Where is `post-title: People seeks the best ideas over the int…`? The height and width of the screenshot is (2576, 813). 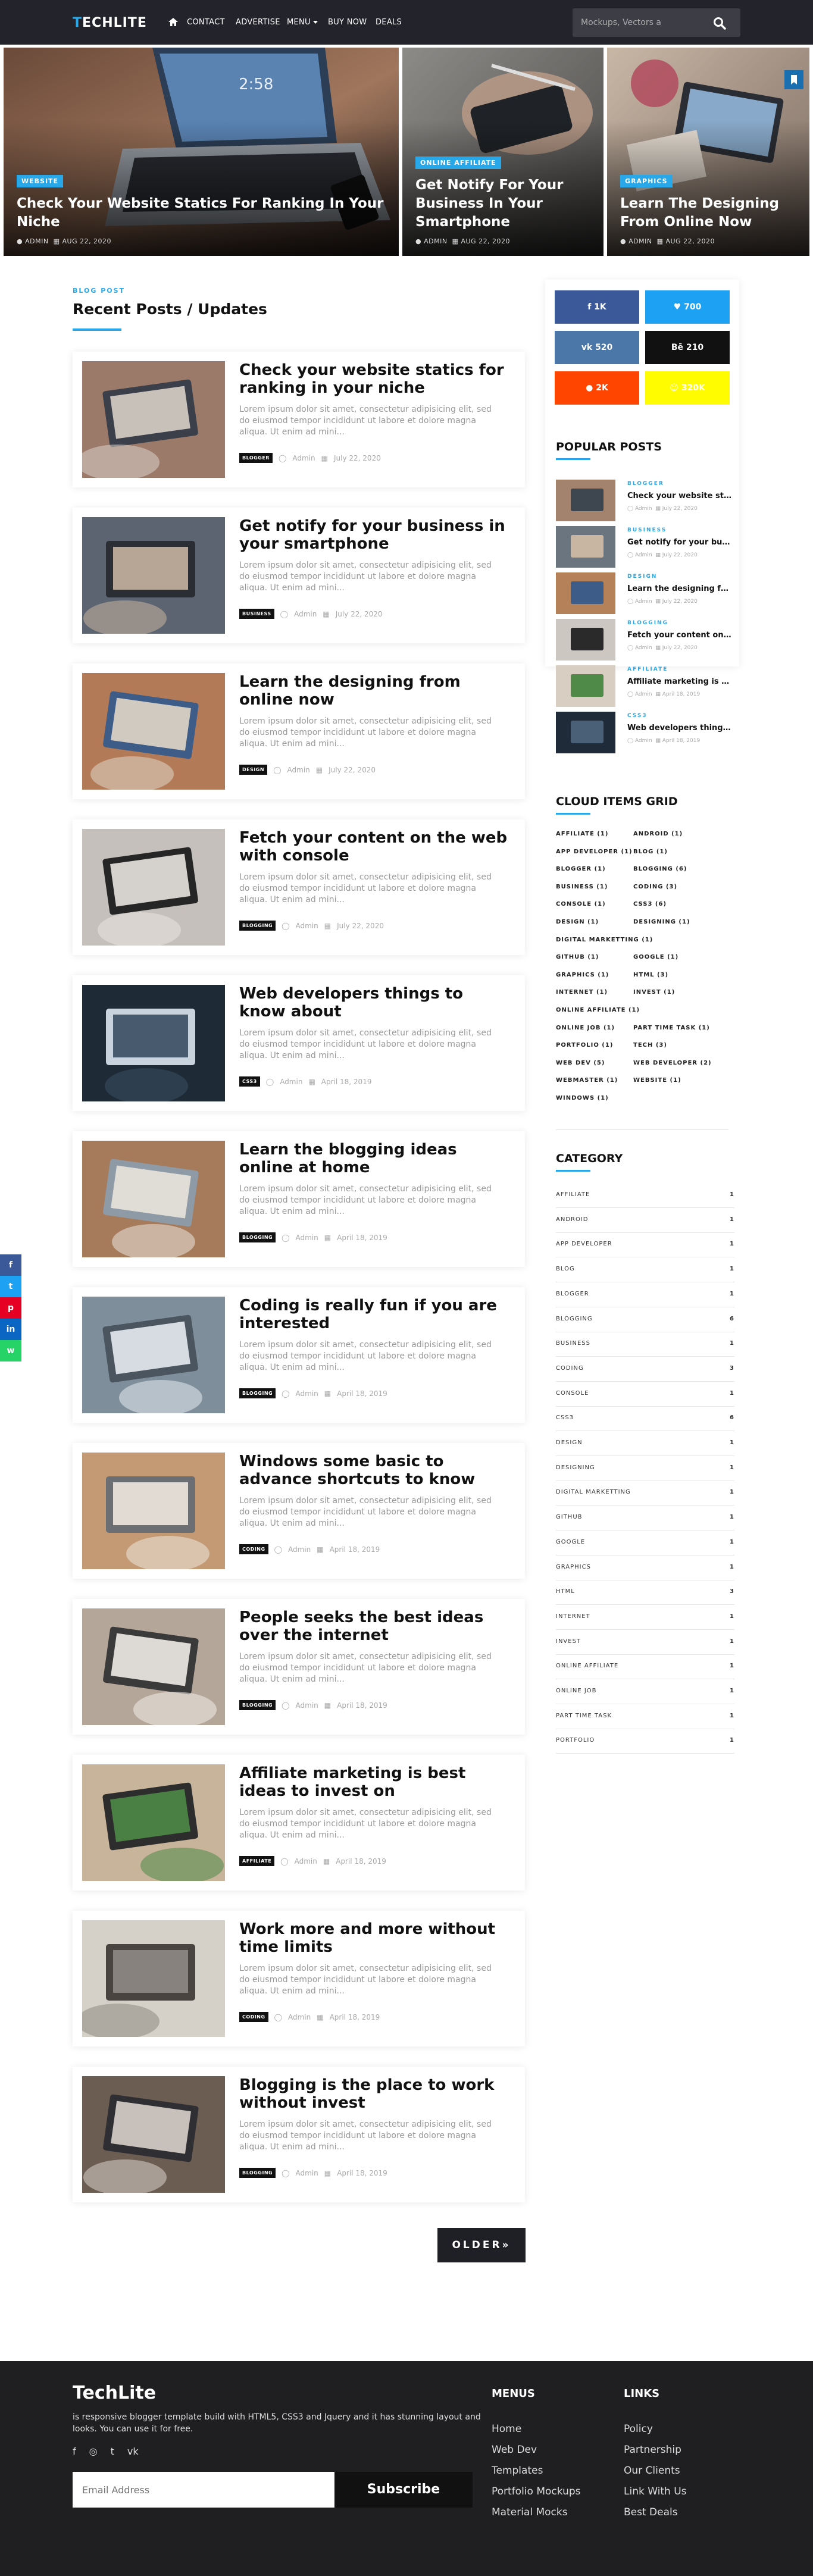
post-title: People seeks the best ideas over the int… is located at coordinates (376, 1626).